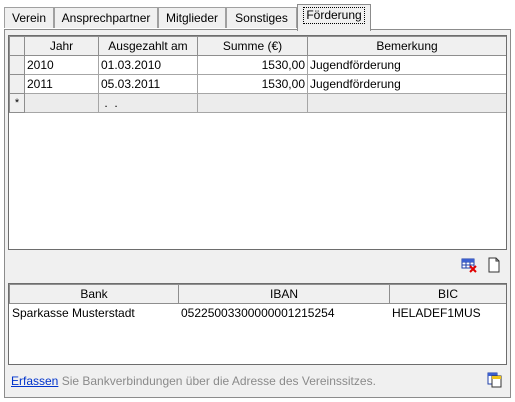  I want to click on tab-foerderung: Förderung, so click(334, 17).